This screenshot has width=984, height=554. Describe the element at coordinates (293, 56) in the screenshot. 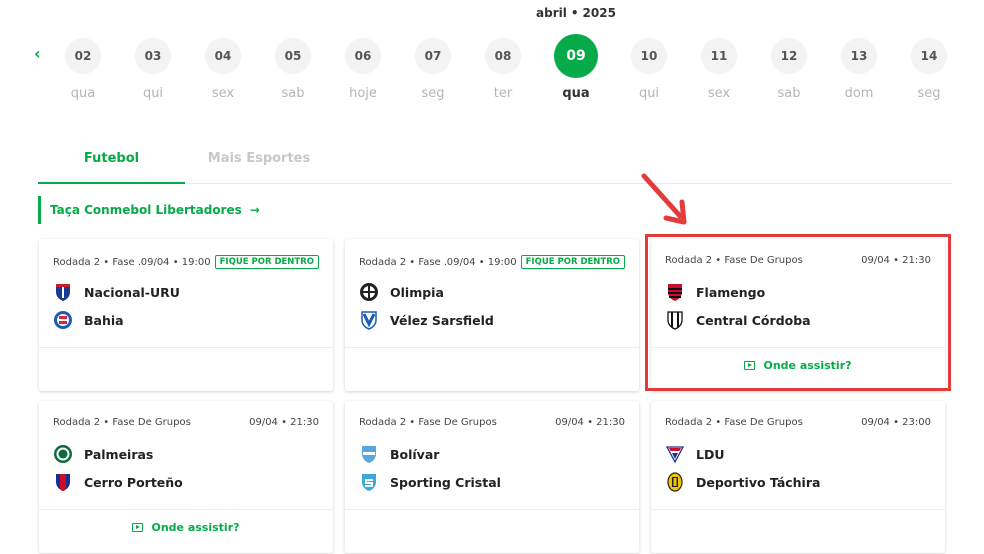

I see `day-number: 05` at that location.